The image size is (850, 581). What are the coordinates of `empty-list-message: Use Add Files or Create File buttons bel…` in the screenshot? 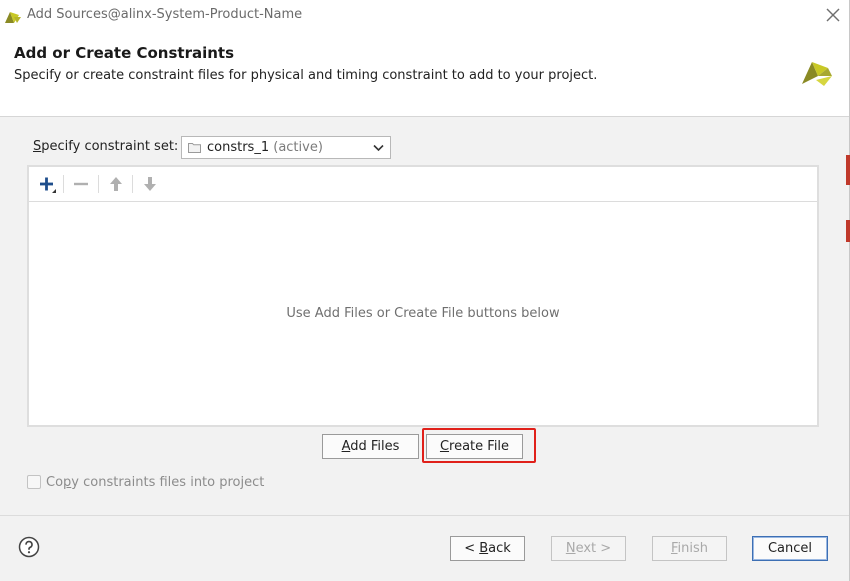 It's located at (423, 313).